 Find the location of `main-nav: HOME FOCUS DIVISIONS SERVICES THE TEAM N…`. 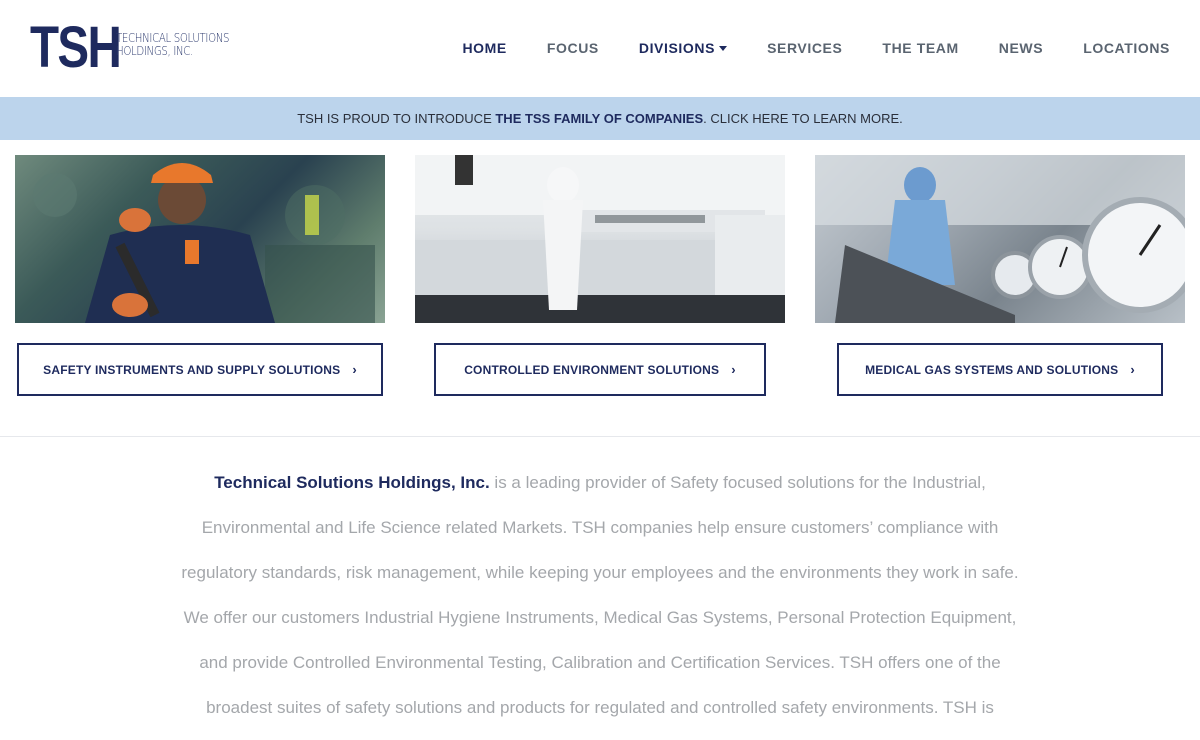

main-nav: HOME FOCUS DIVISIONS SERVICES THE TEAM N… is located at coordinates (816, 48).